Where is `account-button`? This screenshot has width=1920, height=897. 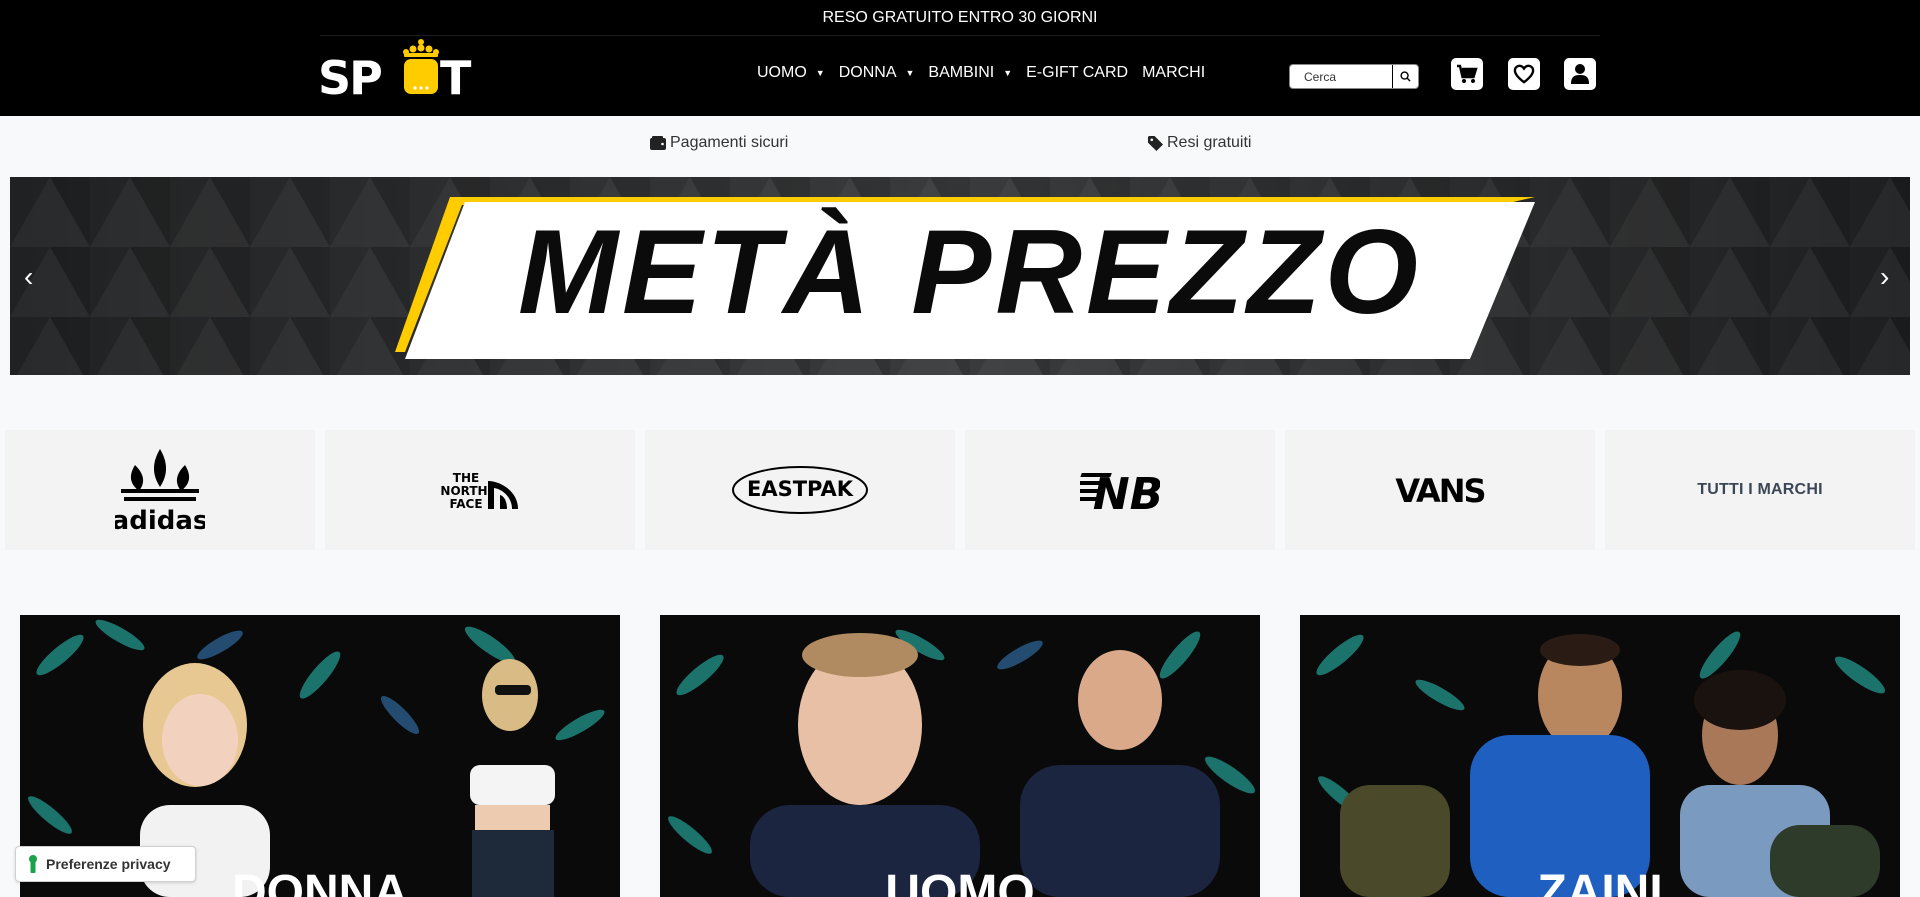 account-button is located at coordinates (1580, 74).